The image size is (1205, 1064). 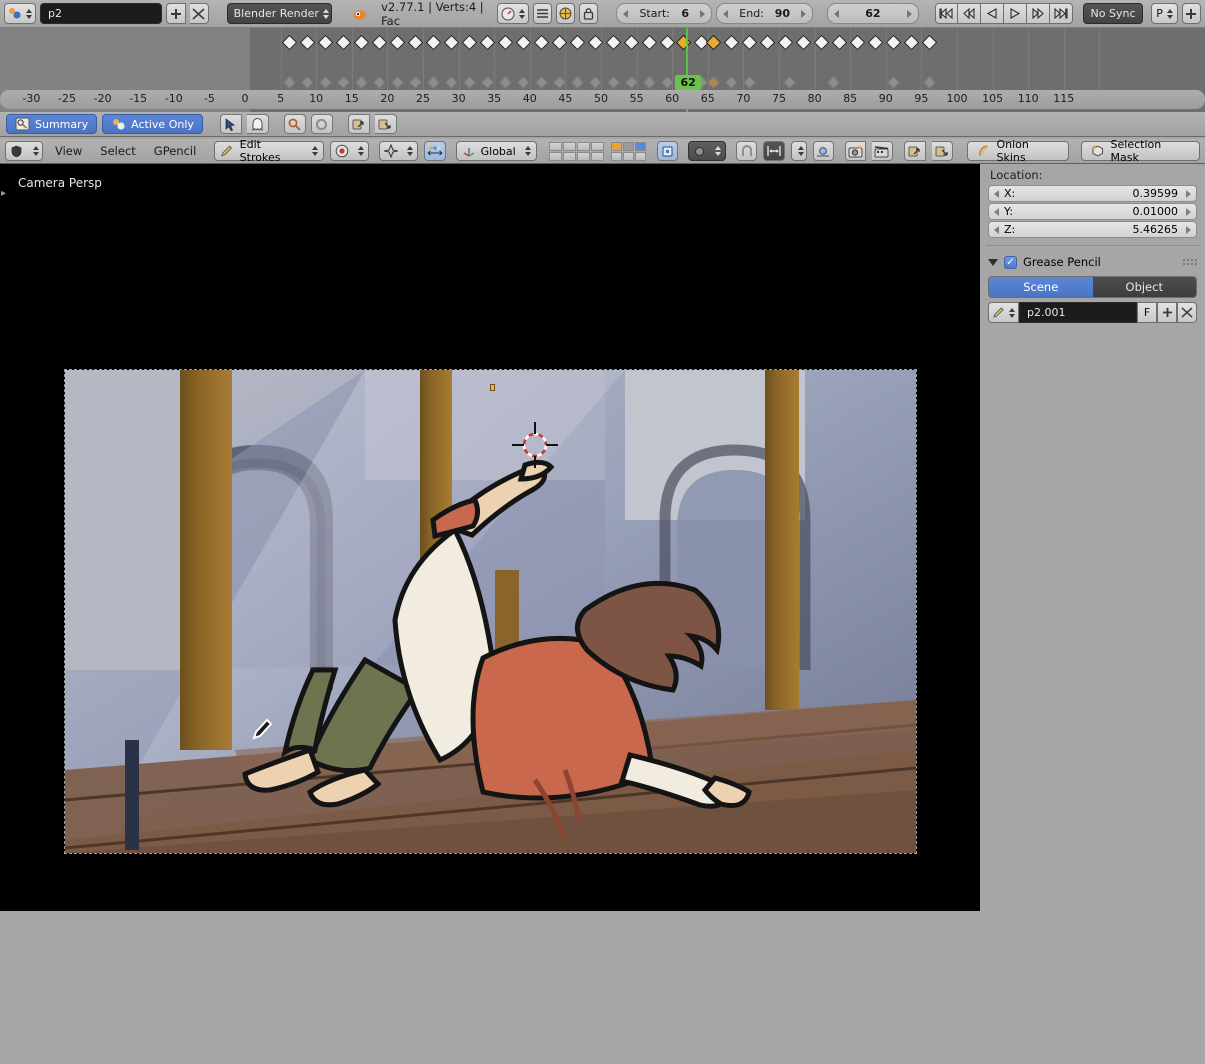 What do you see at coordinates (1169, 13) in the screenshot?
I see `proportional-spinner` at bounding box center [1169, 13].